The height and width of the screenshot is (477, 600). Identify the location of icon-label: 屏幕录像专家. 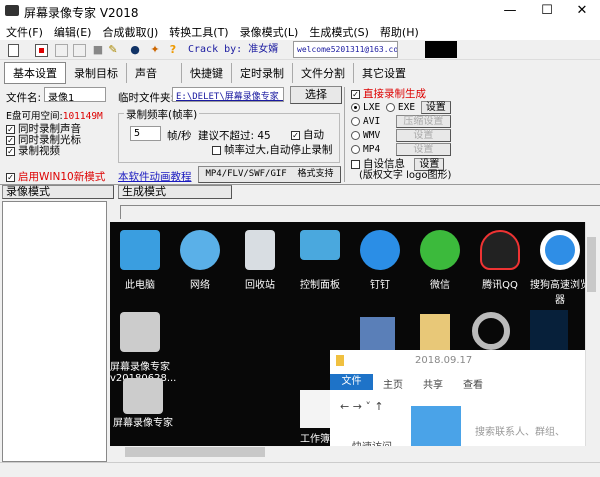
(143, 423).